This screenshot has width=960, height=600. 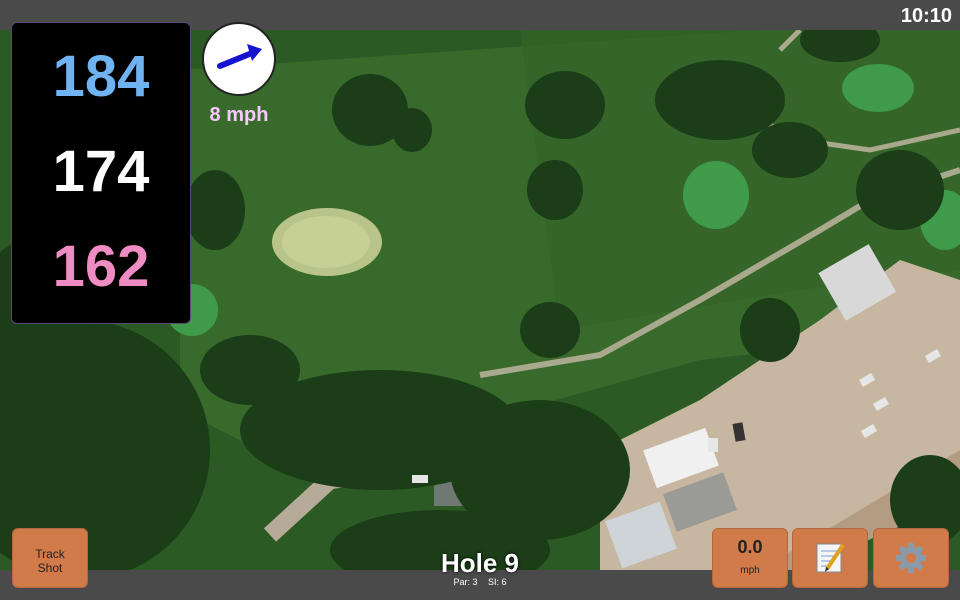 What do you see at coordinates (497, 582) in the screenshot?
I see `hole-stroke-index: SI: 6` at bounding box center [497, 582].